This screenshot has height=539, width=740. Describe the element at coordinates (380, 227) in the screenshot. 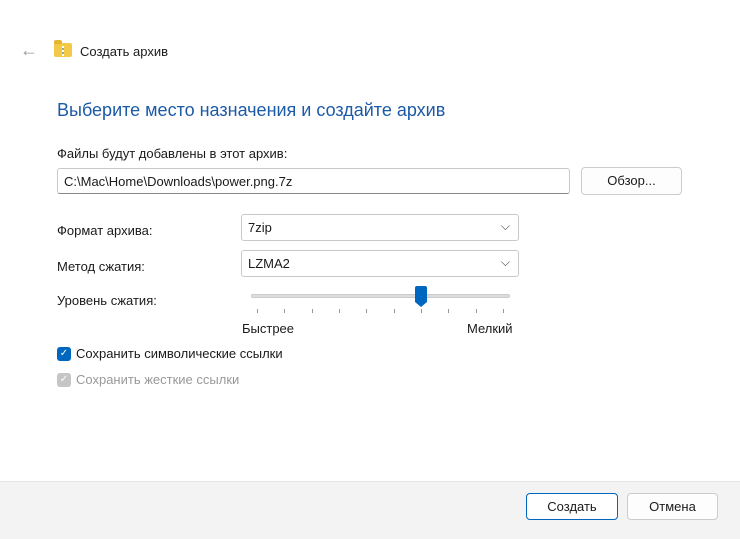

I see `format-select: 7zip ⌵` at that location.